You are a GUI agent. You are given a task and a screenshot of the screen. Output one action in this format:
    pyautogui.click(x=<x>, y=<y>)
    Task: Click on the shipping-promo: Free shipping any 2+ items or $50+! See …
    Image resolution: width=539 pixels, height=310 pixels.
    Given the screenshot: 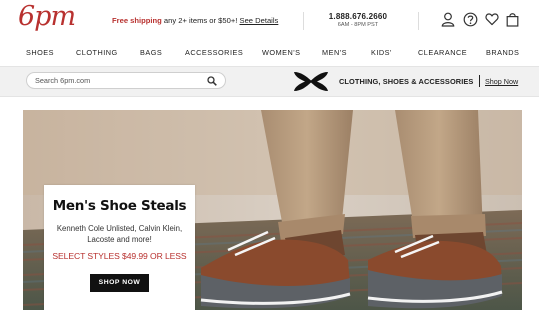 What is the action you would take?
    pyautogui.click(x=195, y=20)
    